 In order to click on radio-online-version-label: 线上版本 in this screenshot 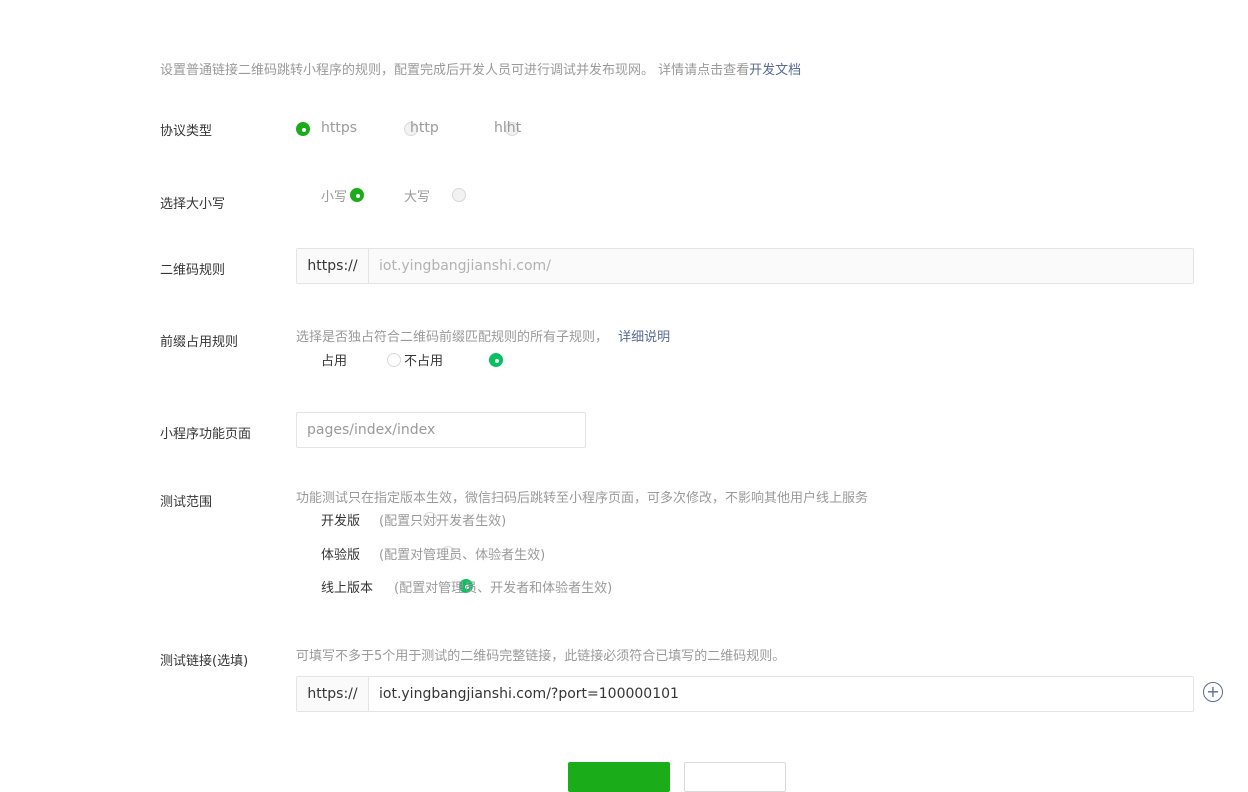, I will do `click(347, 586)`.